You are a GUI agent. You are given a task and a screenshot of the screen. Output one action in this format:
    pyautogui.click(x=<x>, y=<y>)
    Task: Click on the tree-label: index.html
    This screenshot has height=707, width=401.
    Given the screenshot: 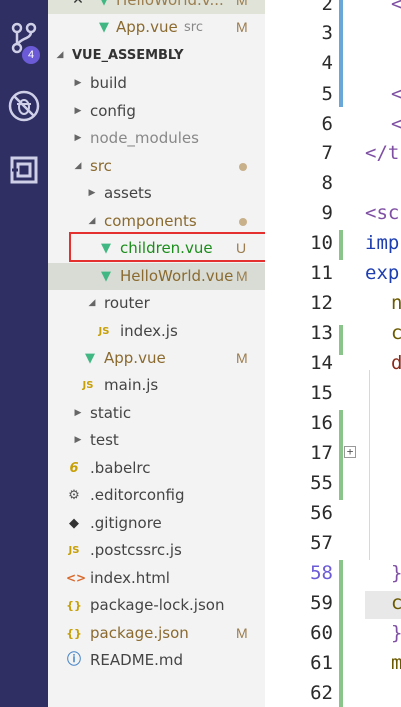 What is the action you would take?
    pyautogui.click(x=130, y=578)
    